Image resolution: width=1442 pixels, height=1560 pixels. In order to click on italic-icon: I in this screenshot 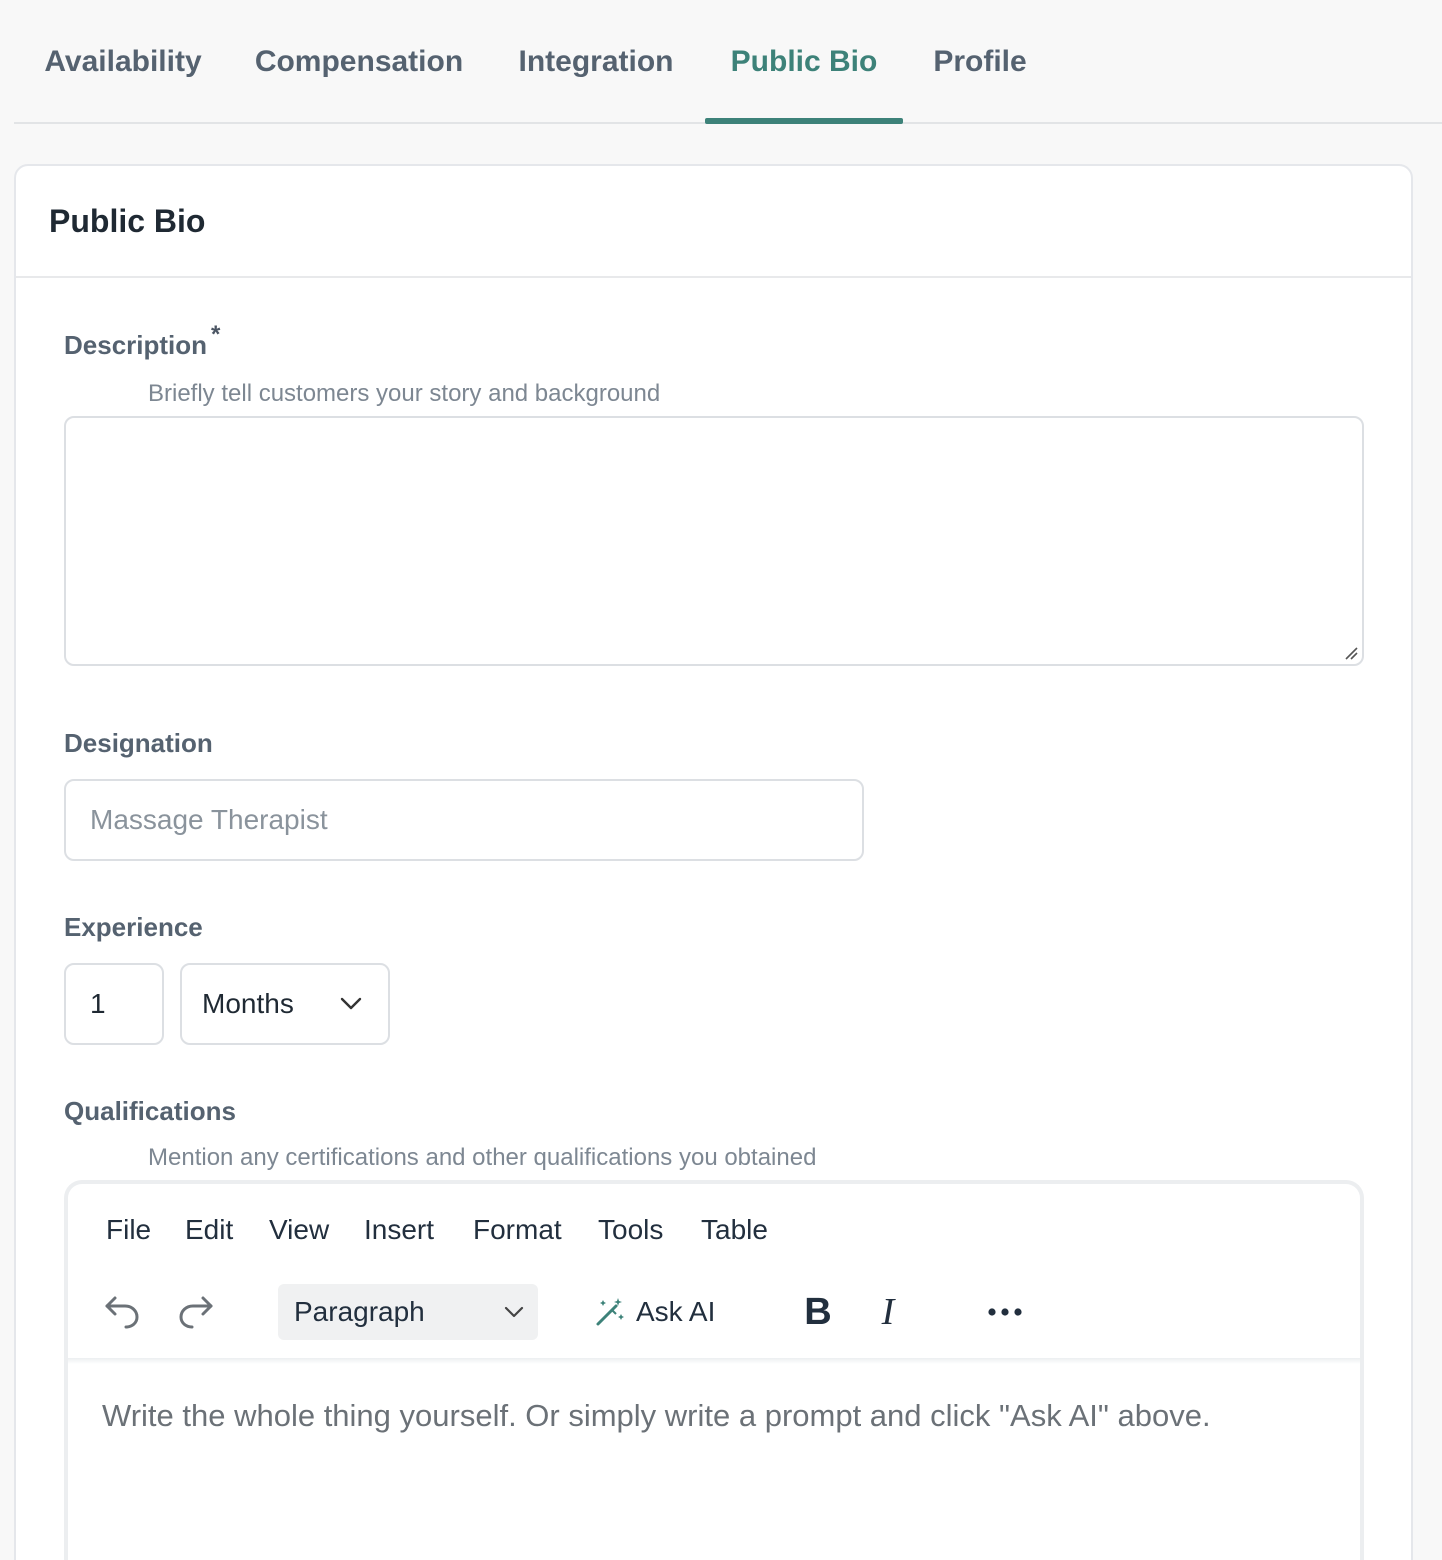, I will do `click(888, 1312)`.